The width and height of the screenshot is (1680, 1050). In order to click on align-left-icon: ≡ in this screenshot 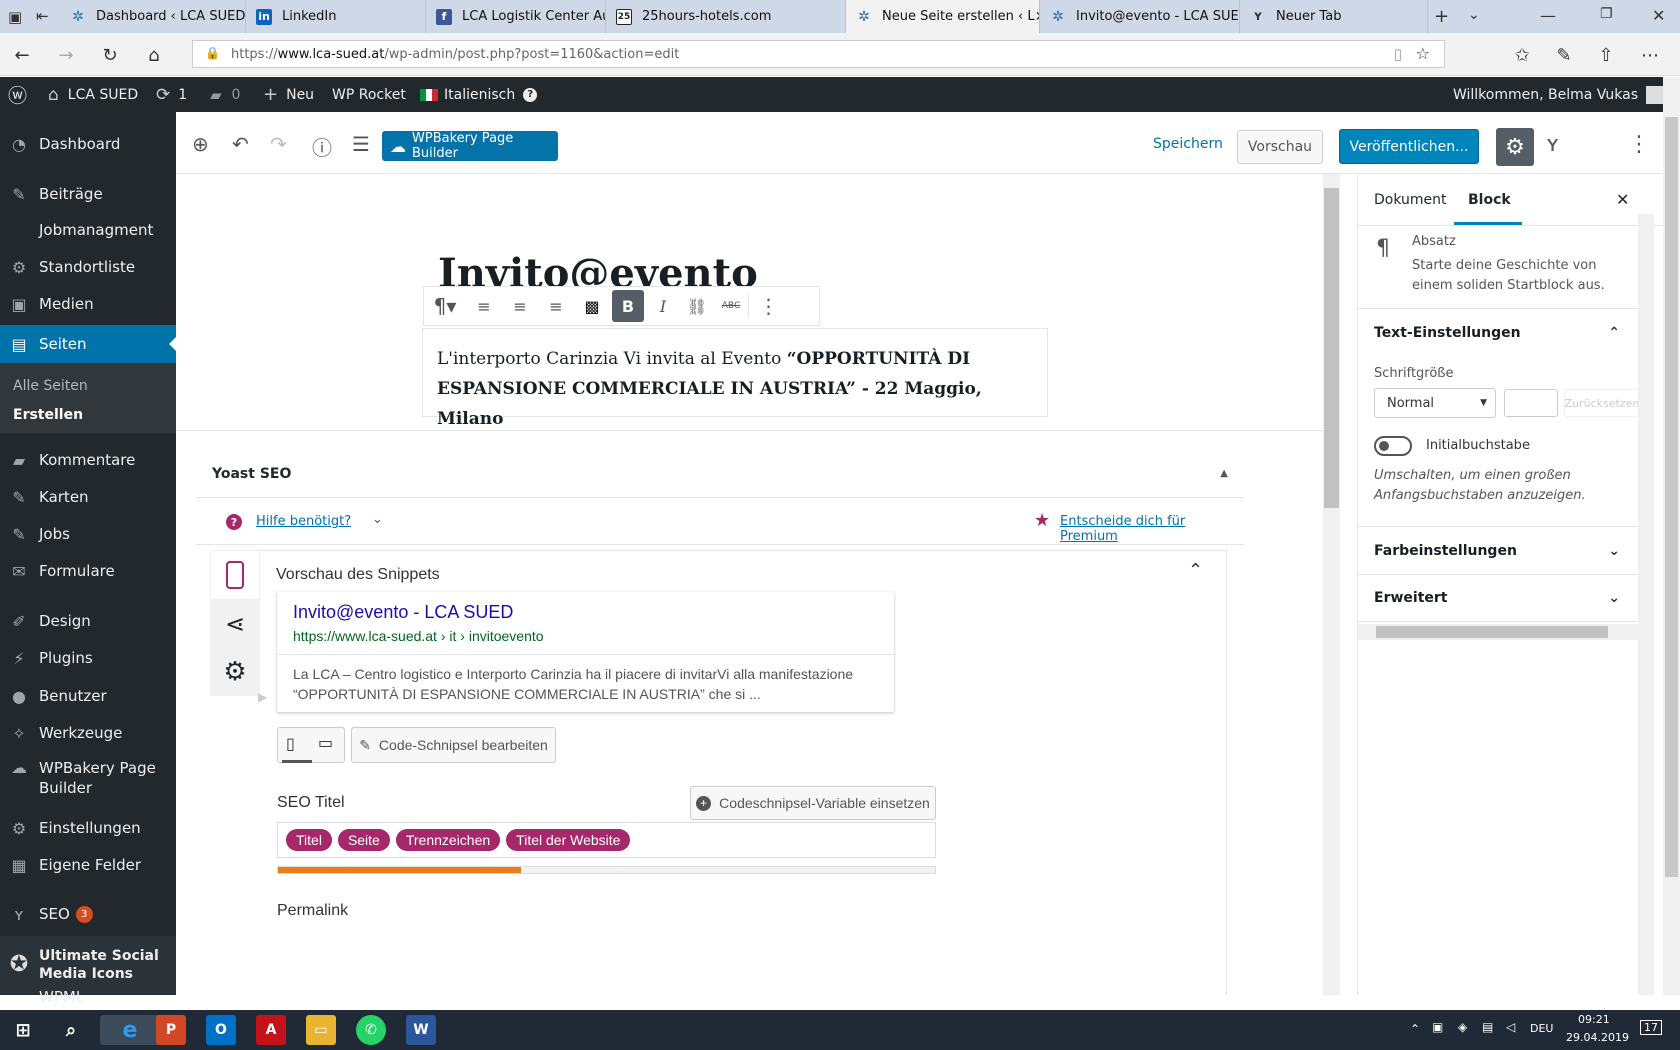, I will do `click(484, 306)`.